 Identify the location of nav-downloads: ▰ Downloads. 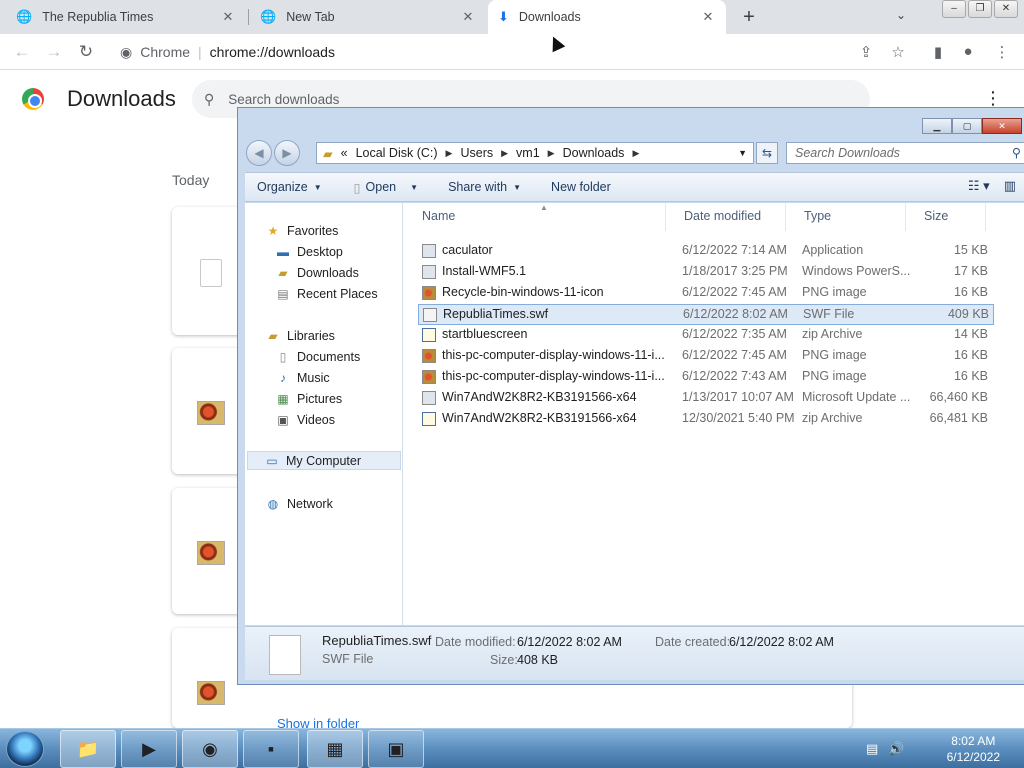
(343, 272).